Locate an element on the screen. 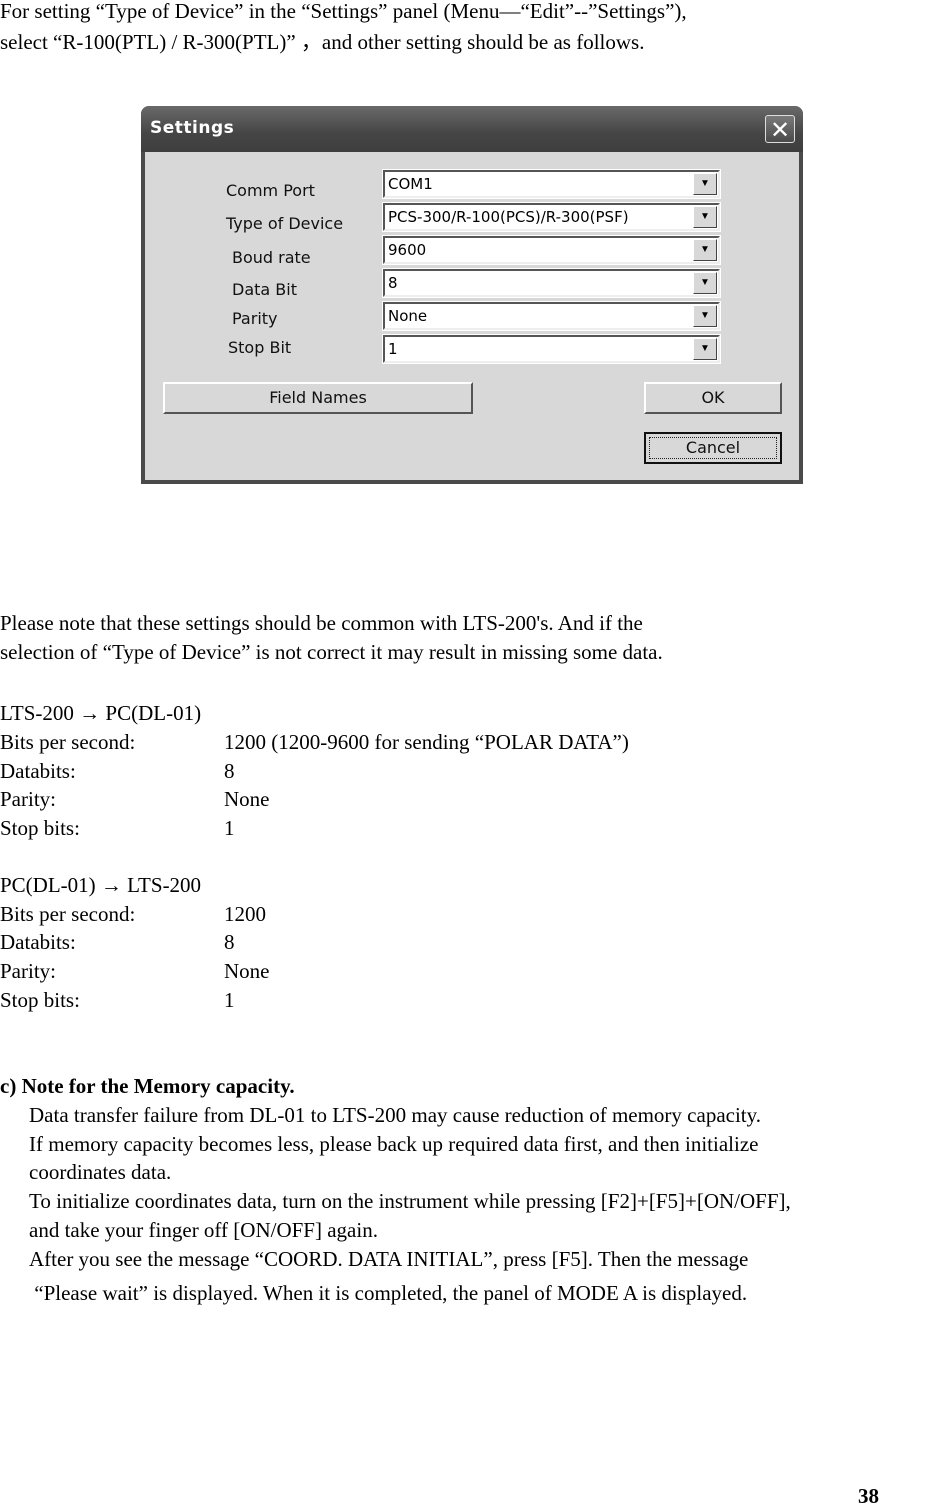 Image resolution: width=935 pixels, height=1509 pixels. memory-line: coordinates data. is located at coordinates (100, 1172).